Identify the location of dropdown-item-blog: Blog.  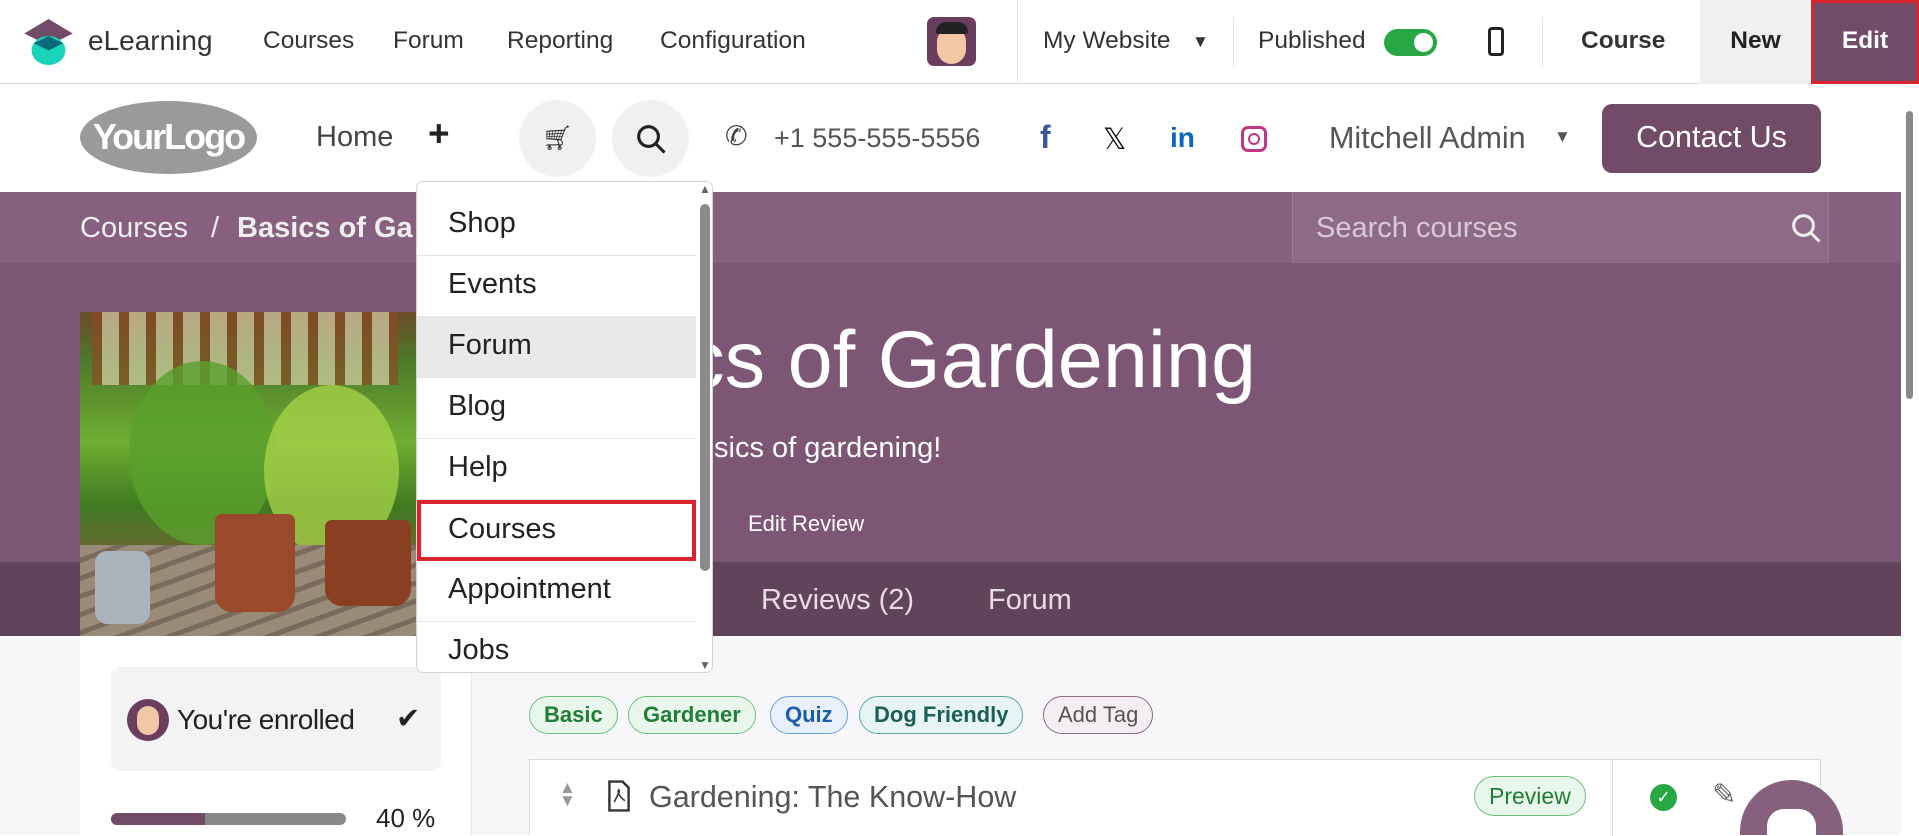
(556, 408).